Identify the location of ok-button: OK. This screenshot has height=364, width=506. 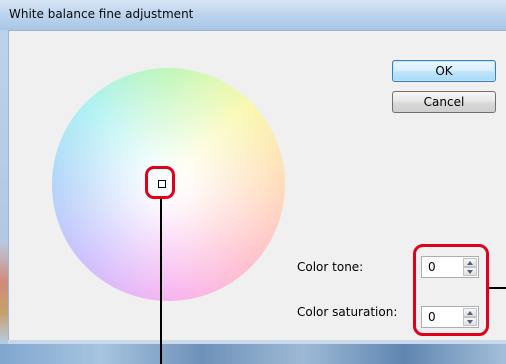
(444, 71).